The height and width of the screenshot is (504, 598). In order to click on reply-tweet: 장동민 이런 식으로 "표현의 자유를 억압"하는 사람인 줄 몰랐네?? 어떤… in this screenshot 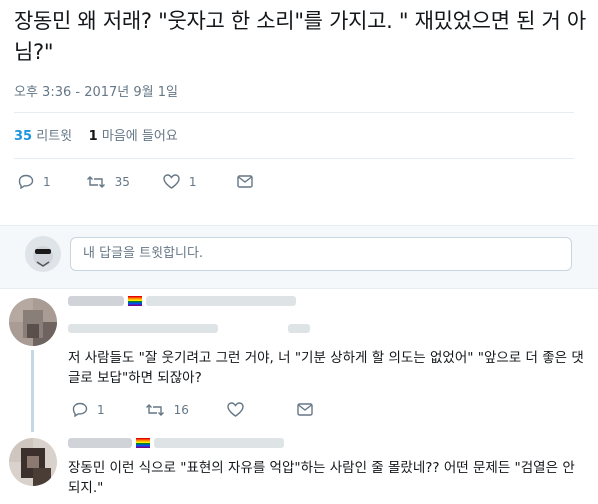, I will do `click(299, 467)`.